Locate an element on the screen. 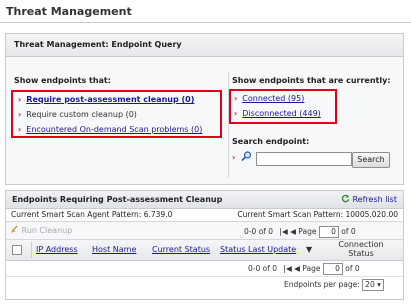 This screenshot has width=411, height=306. column-connection-status: Connection Status is located at coordinates (361, 249).